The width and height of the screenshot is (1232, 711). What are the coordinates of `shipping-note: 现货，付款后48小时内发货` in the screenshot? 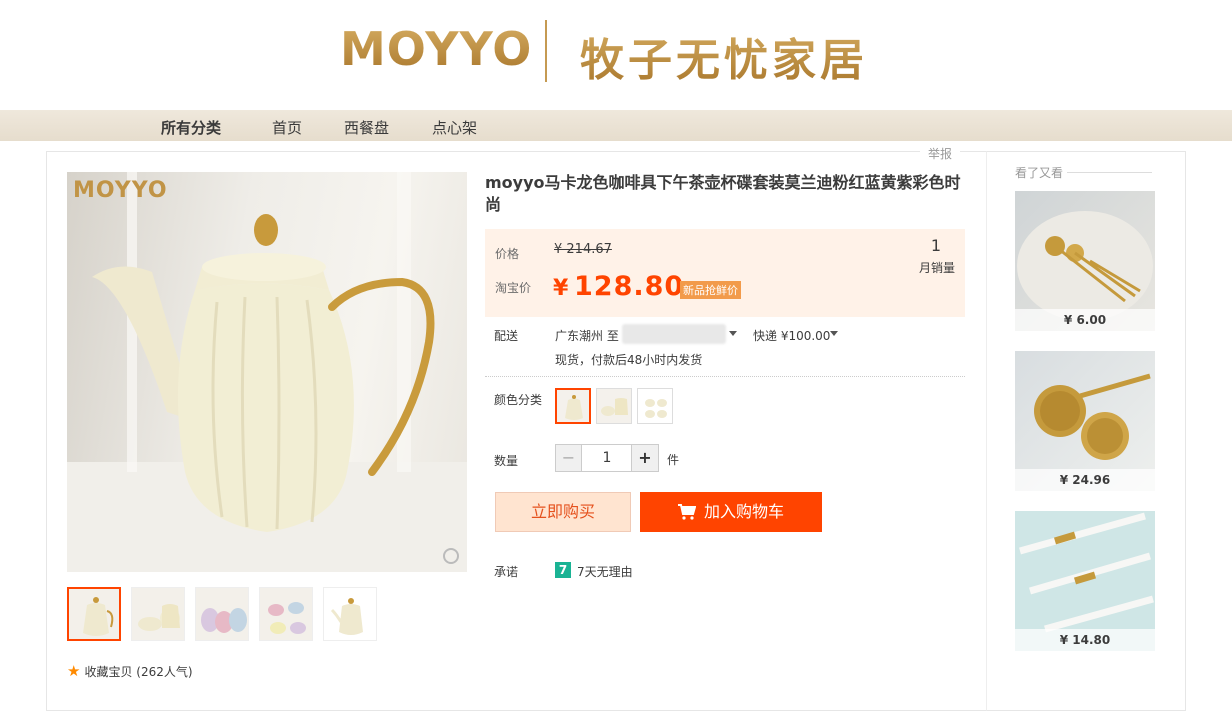 It's located at (629, 360).